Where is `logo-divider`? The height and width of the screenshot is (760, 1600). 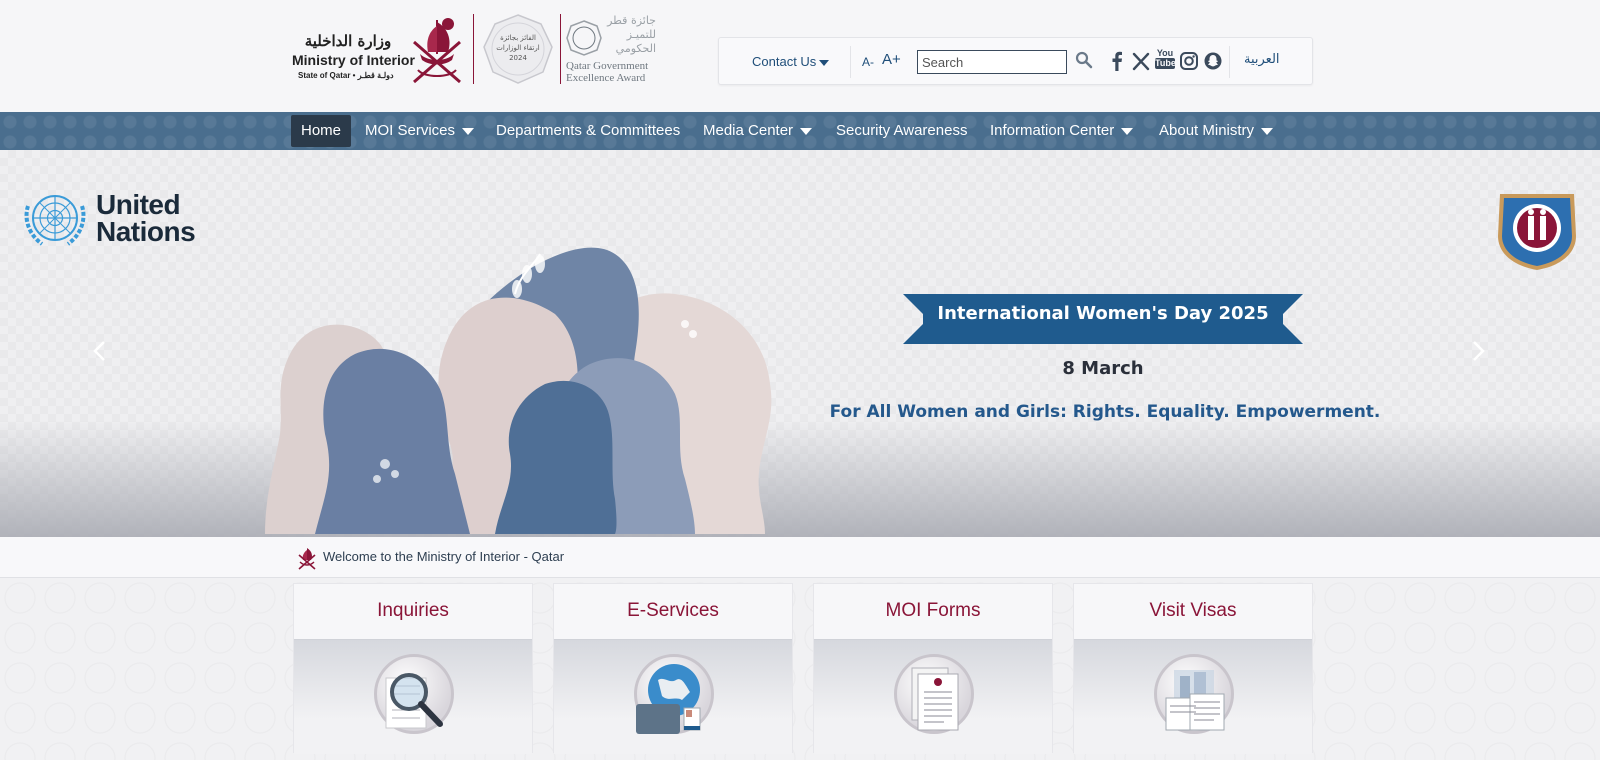 logo-divider is located at coordinates (473, 49).